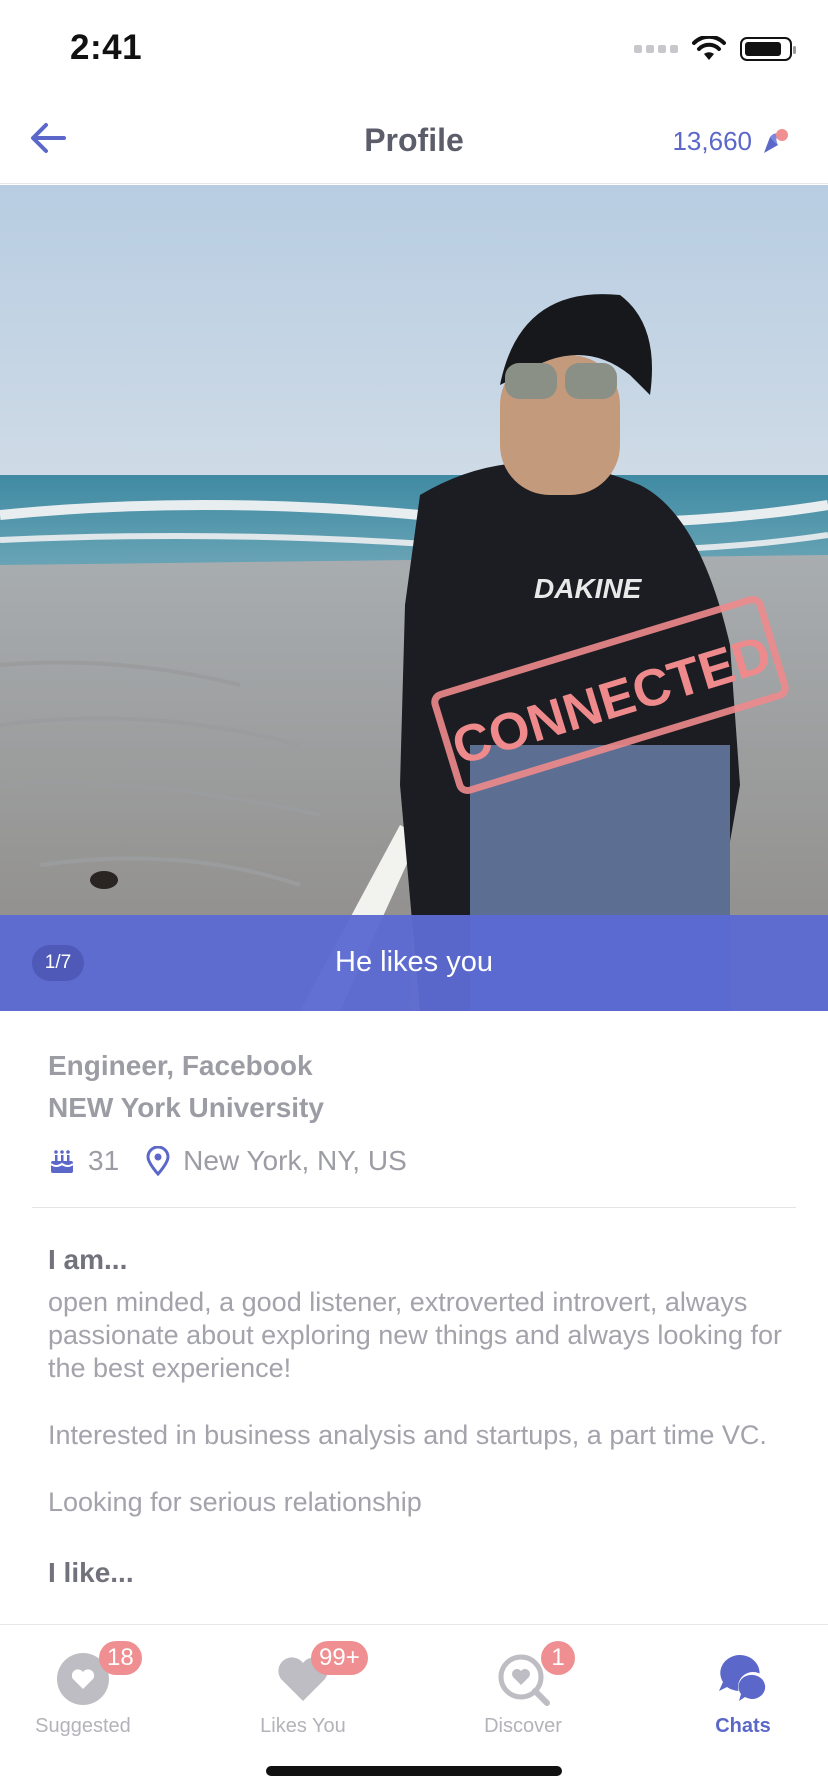  What do you see at coordinates (712, 141) in the screenshot?
I see `coins-value: 13,660` at bounding box center [712, 141].